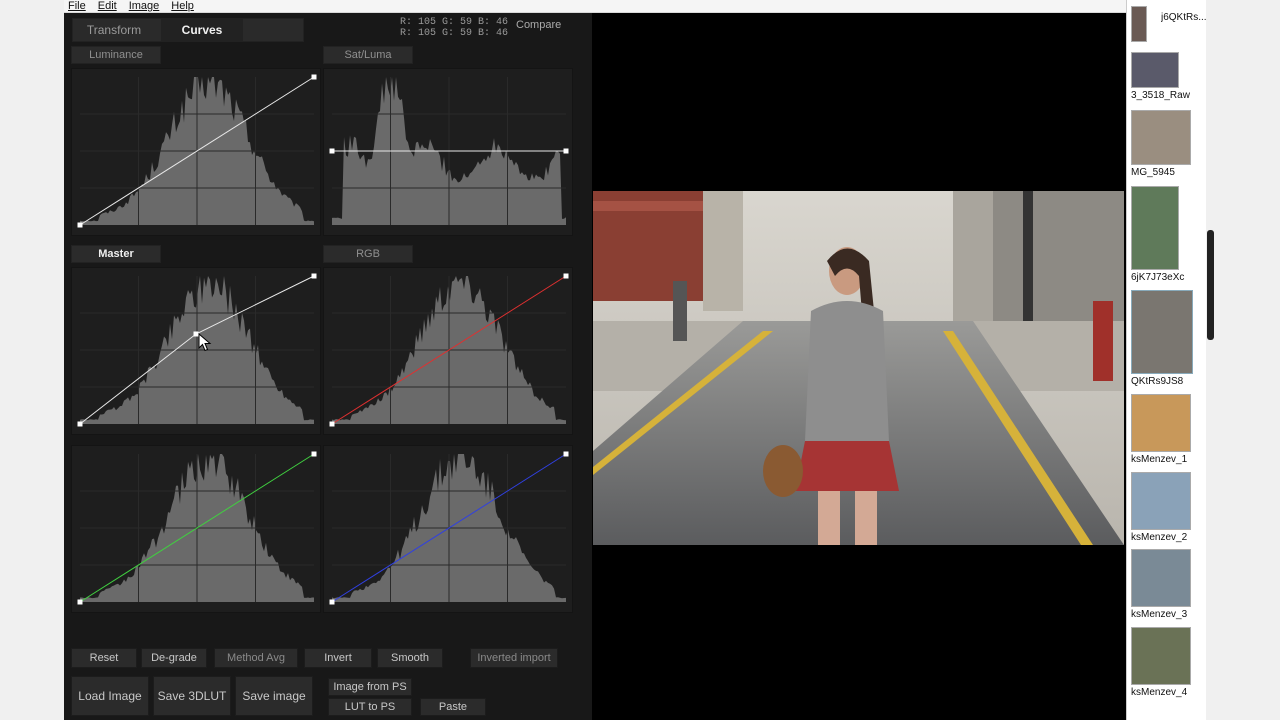 This screenshot has width=1280, height=720. I want to click on luminance-curve-graph, so click(196, 152).